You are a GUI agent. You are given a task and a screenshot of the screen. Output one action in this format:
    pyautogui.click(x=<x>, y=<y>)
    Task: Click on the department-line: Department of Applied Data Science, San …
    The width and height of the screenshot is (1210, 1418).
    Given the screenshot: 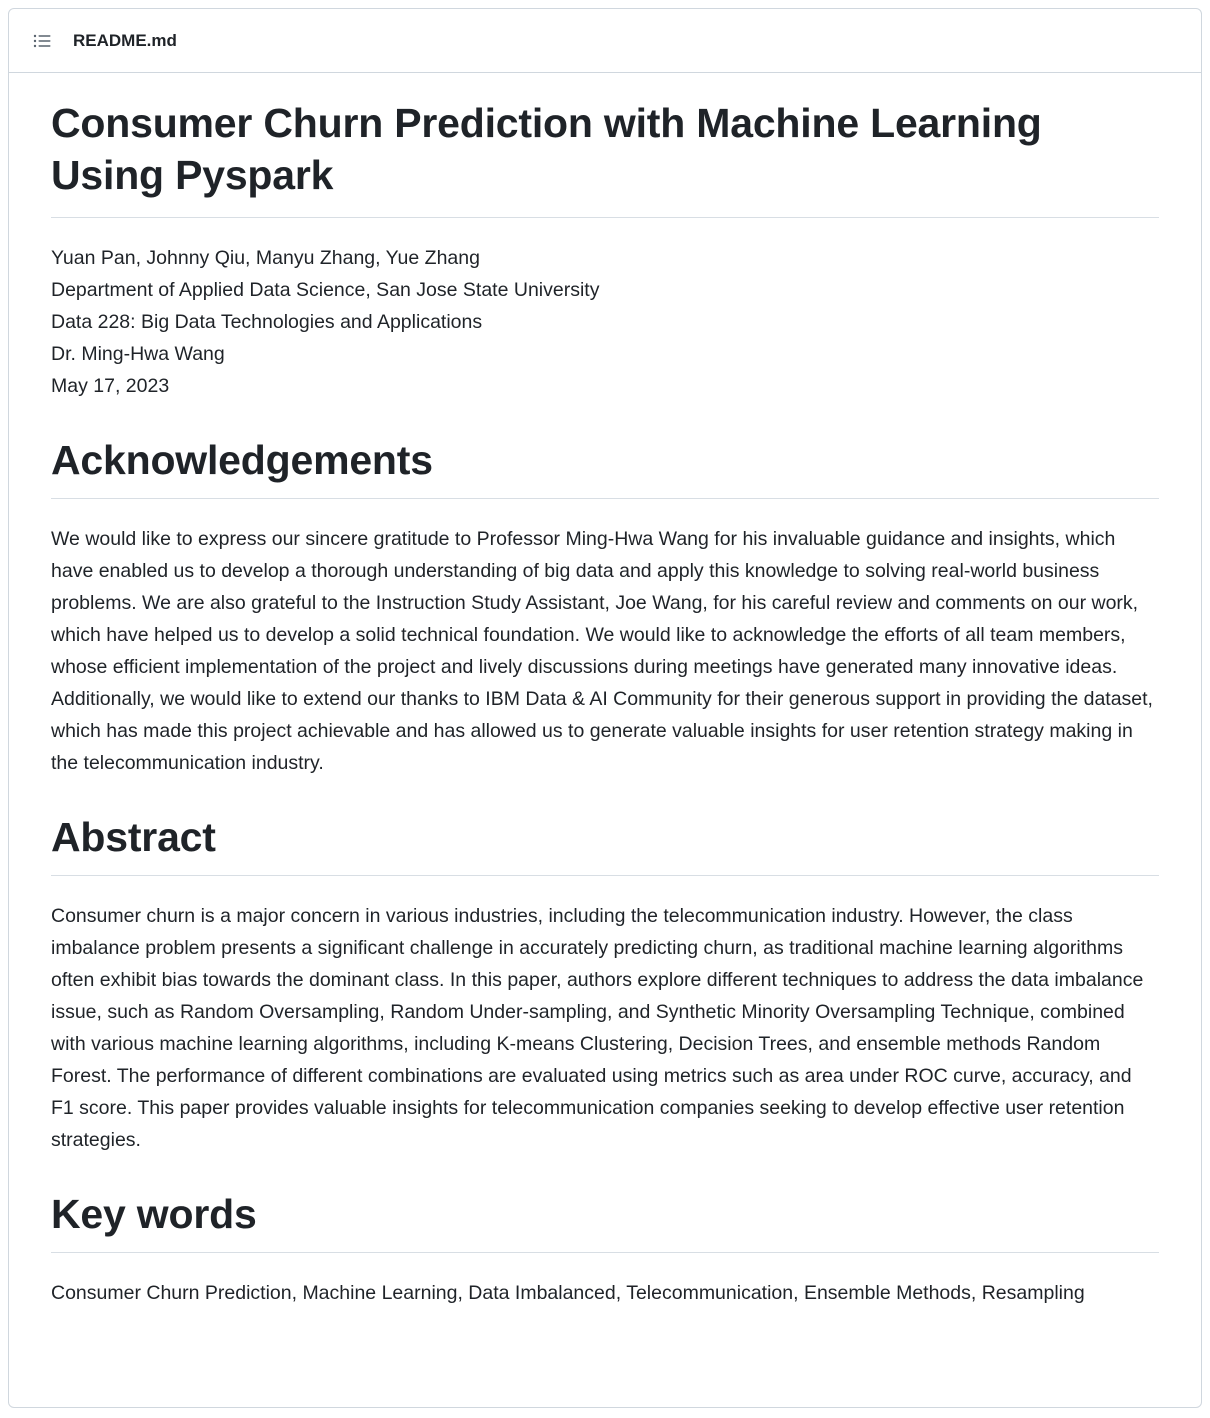 What is the action you would take?
    pyautogui.click(x=325, y=290)
    